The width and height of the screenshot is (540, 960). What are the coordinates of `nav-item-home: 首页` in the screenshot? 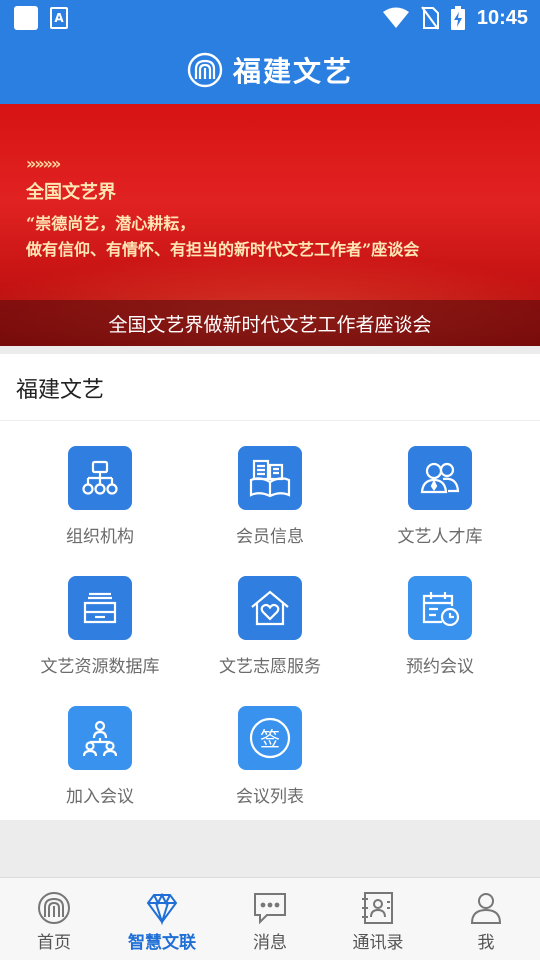 It's located at (54, 919).